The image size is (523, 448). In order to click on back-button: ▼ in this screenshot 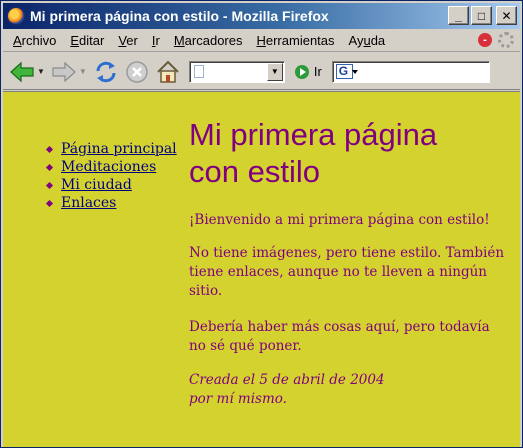, I will do `click(27, 72)`.